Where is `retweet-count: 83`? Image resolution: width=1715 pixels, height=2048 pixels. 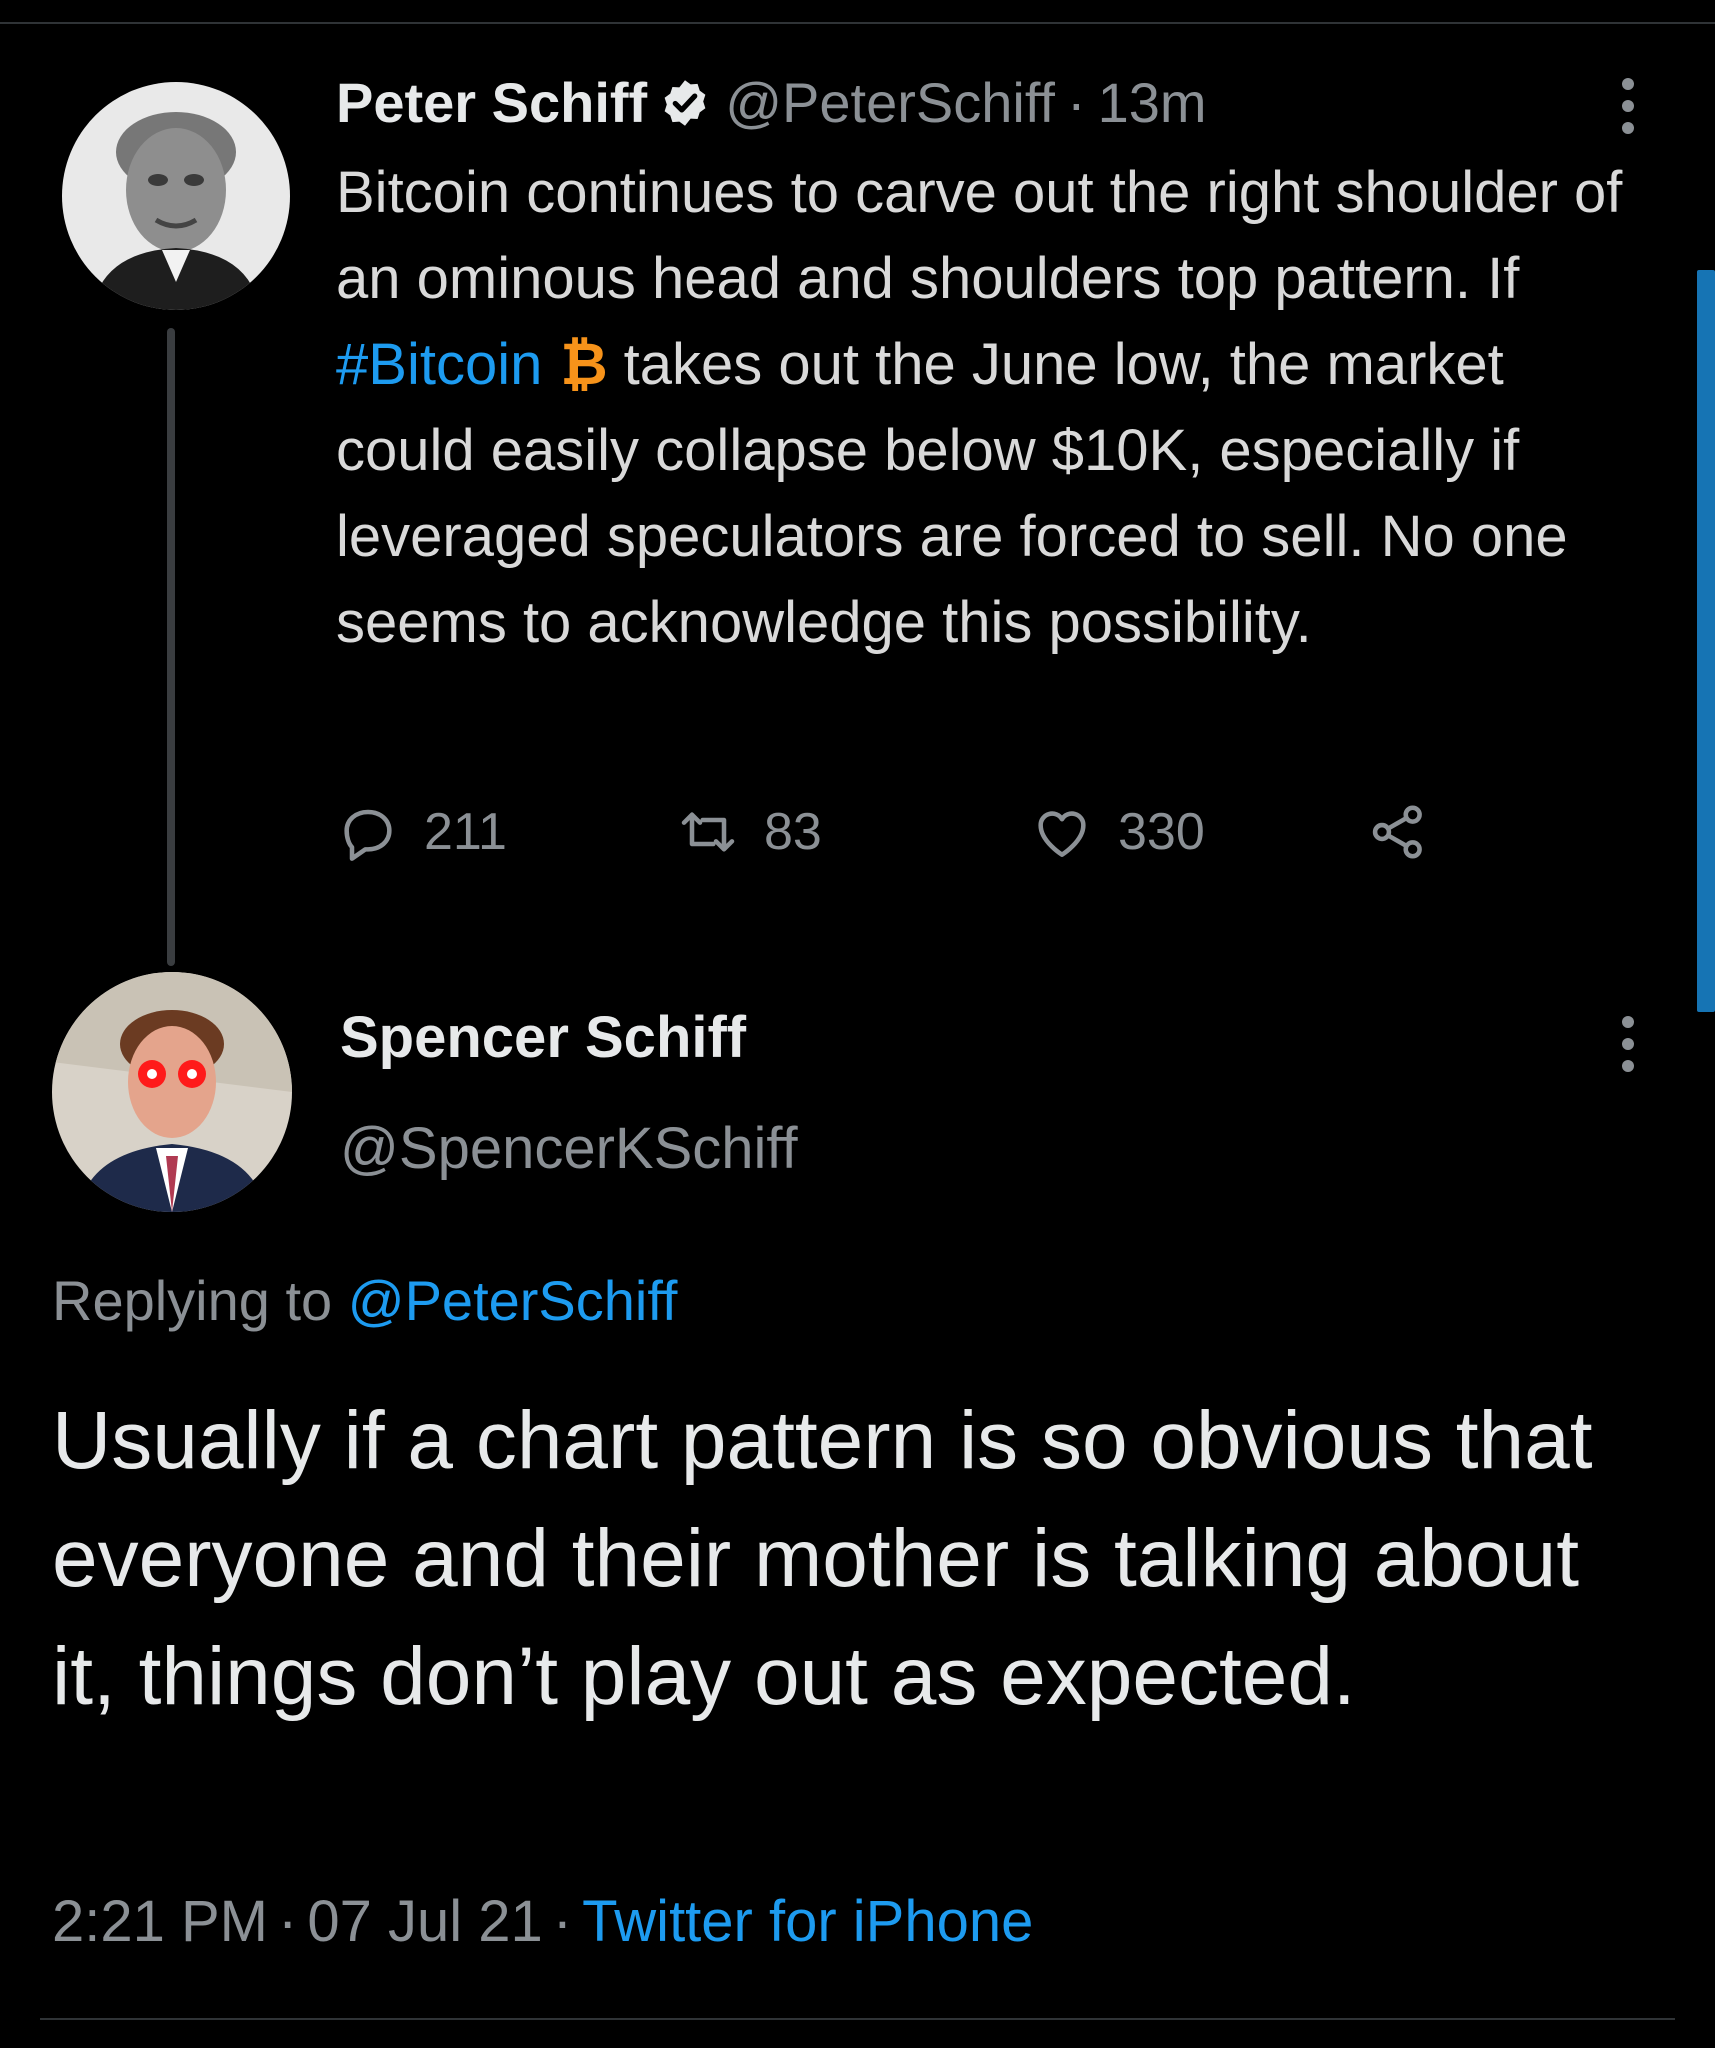
retweet-count: 83 is located at coordinates (793, 832).